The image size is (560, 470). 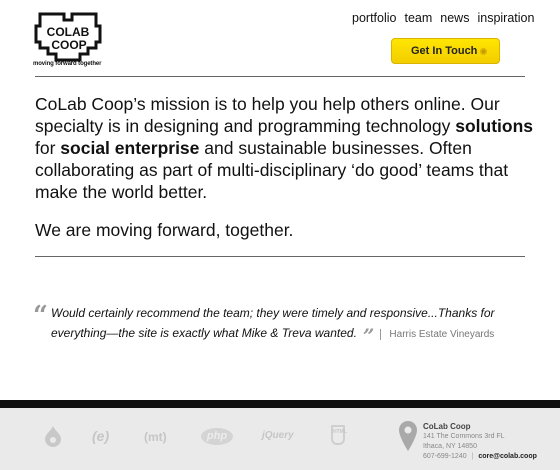 What do you see at coordinates (164, 230) in the screenshot?
I see `moving-forward-statement: We are moving forward, together.` at bounding box center [164, 230].